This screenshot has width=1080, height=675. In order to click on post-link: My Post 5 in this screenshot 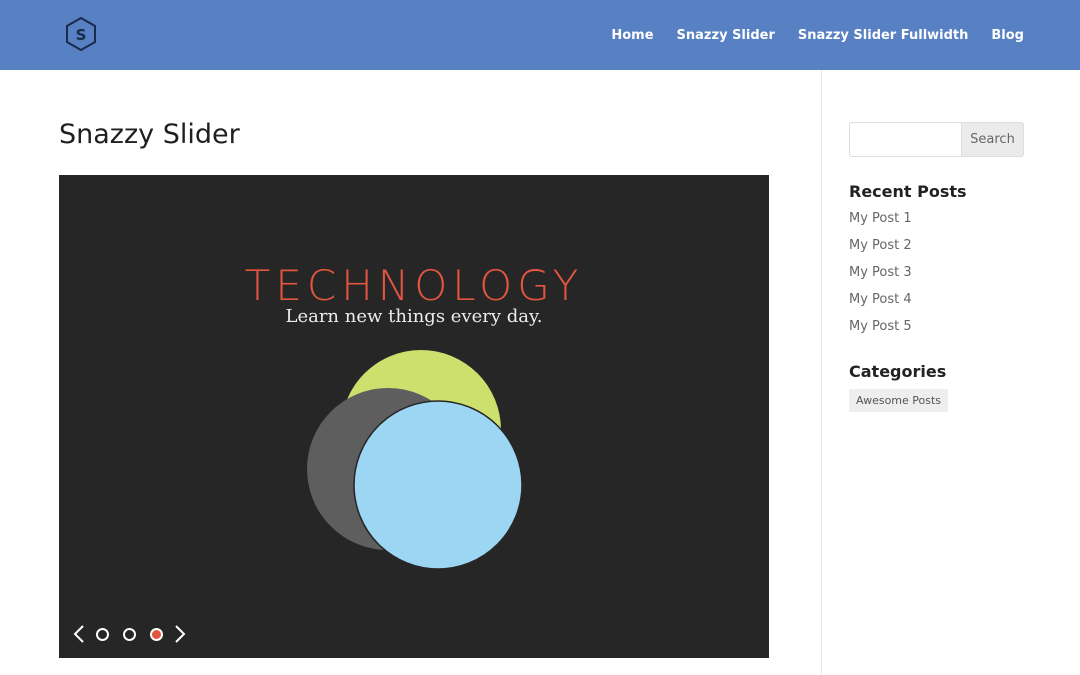, I will do `click(880, 326)`.